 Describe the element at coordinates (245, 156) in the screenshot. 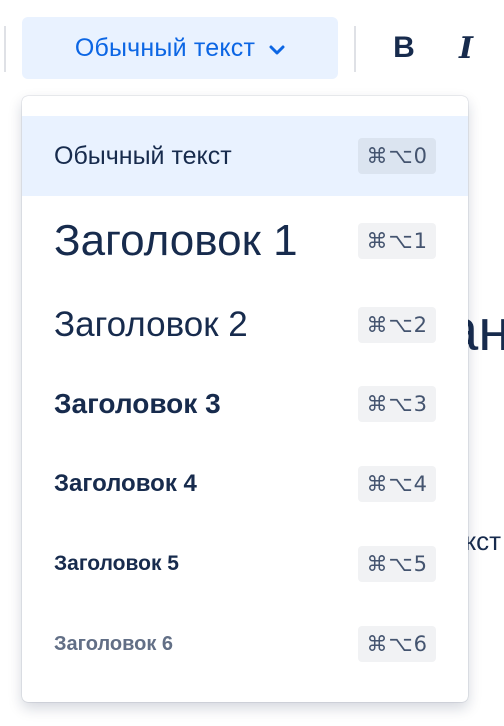

I see `menu-item-normal-text: Обычный текст ⌘⌥0` at that location.